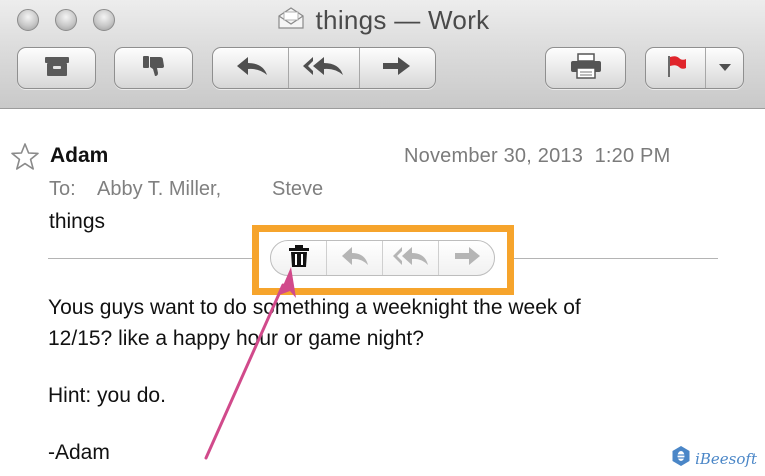 The image size is (765, 476). What do you see at coordinates (297, 189) in the screenshot?
I see `recipient: Steve` at bounding box center [297, 189].